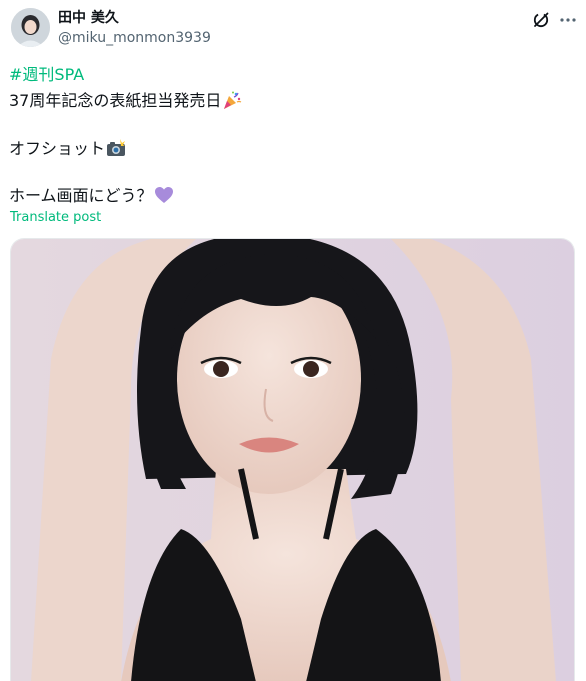 Image resolution: width=586 pixels, height=681 pixels. I want to click on post-text-line-3: ホーム画面にどう？, so click(91, 195).